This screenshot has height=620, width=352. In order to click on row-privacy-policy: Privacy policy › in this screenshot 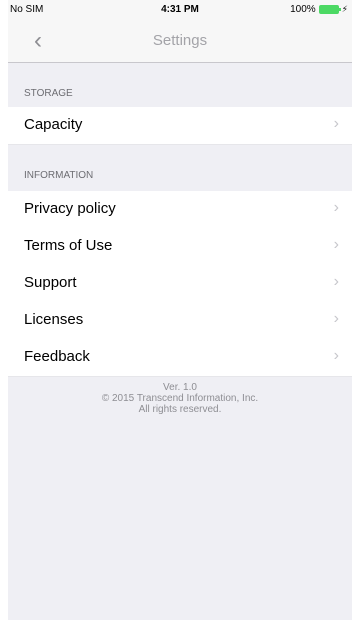, I will do `click(180, 210)`.